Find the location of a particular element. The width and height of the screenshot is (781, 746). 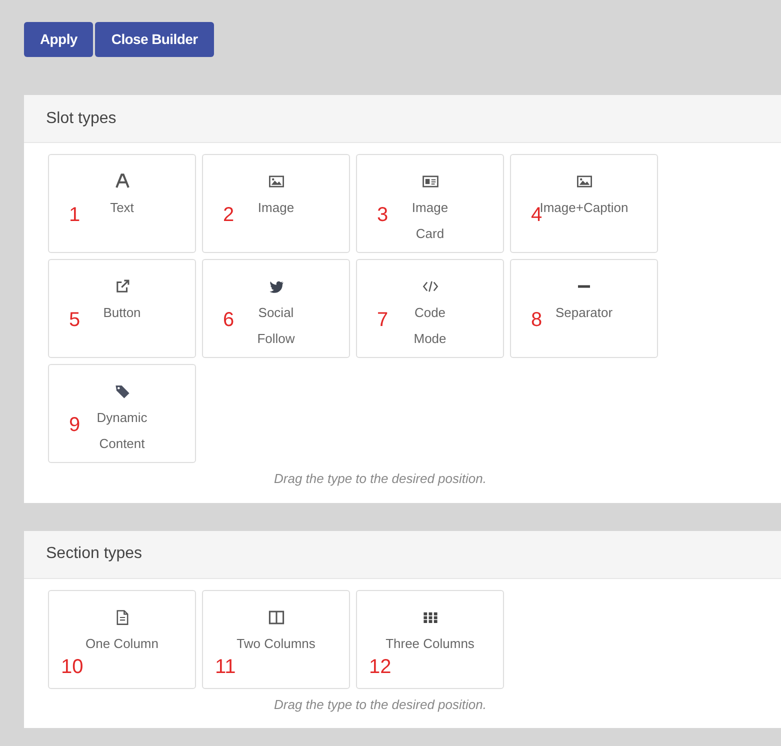

number-marker: 1 is located at coordinates (74, 215).